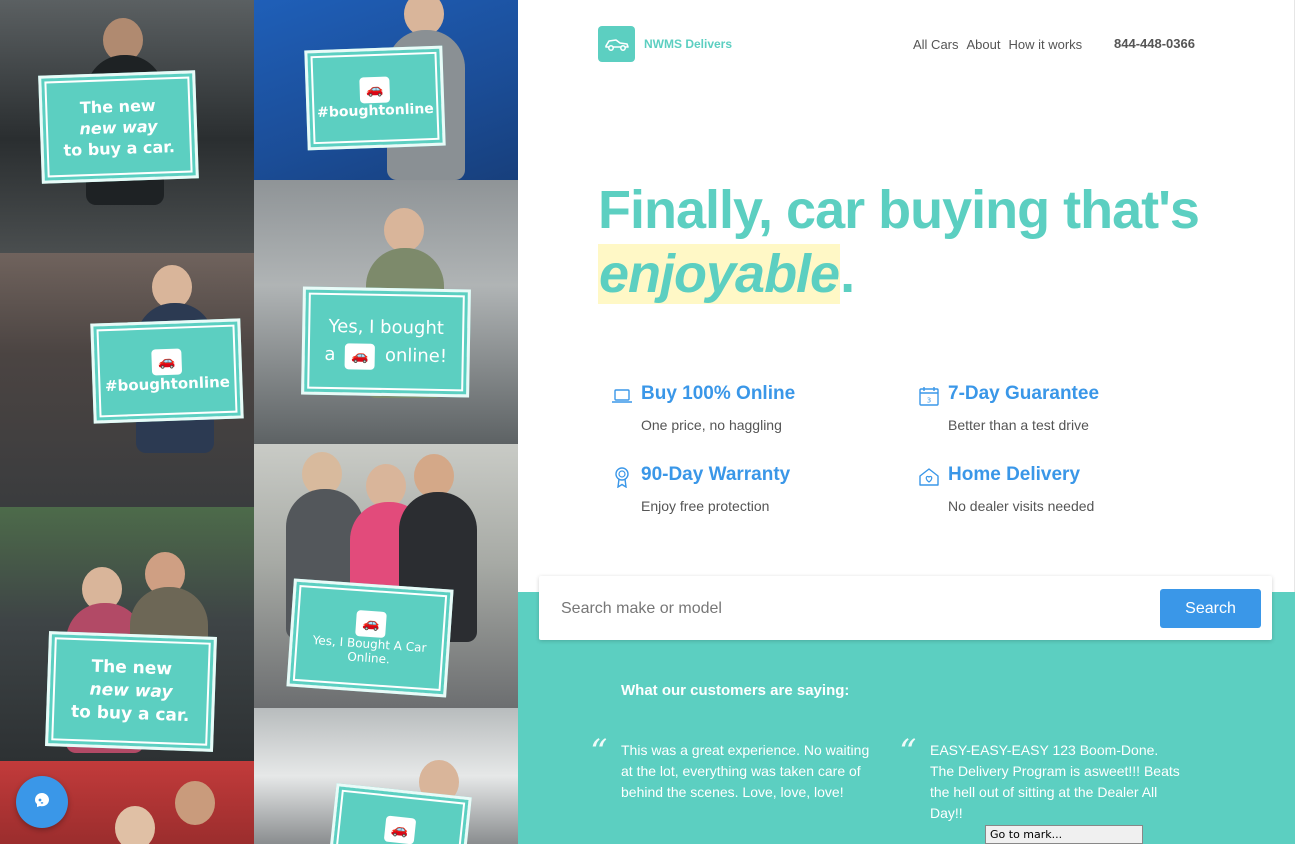  I want to click on brand-logo: NWMS Delivers, so click(665, 44).